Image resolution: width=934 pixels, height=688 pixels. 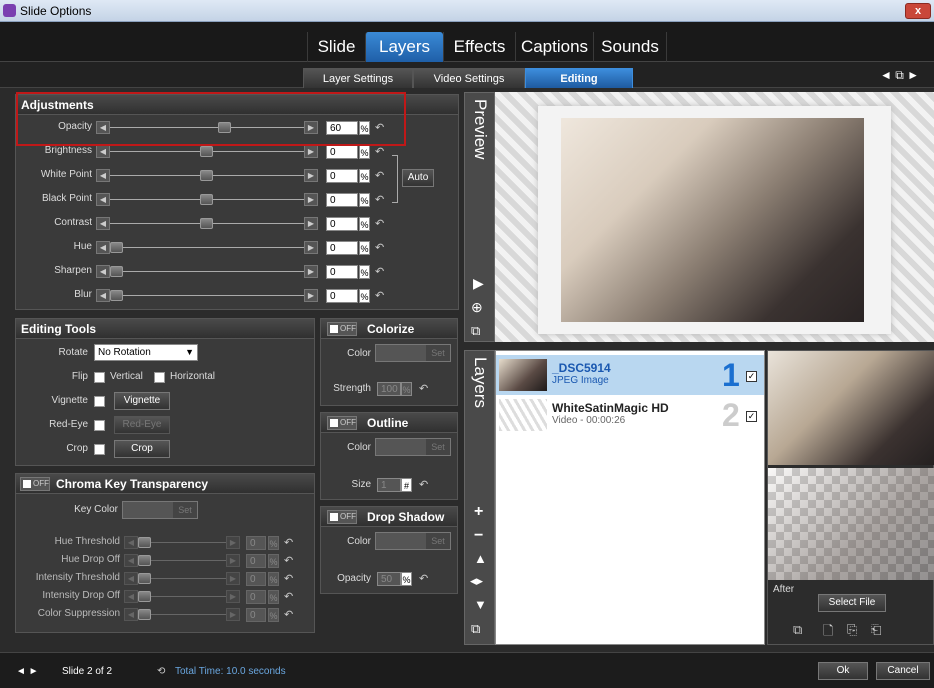 I want to click on move-up-icon: ▲, so click(x=480, y=558).